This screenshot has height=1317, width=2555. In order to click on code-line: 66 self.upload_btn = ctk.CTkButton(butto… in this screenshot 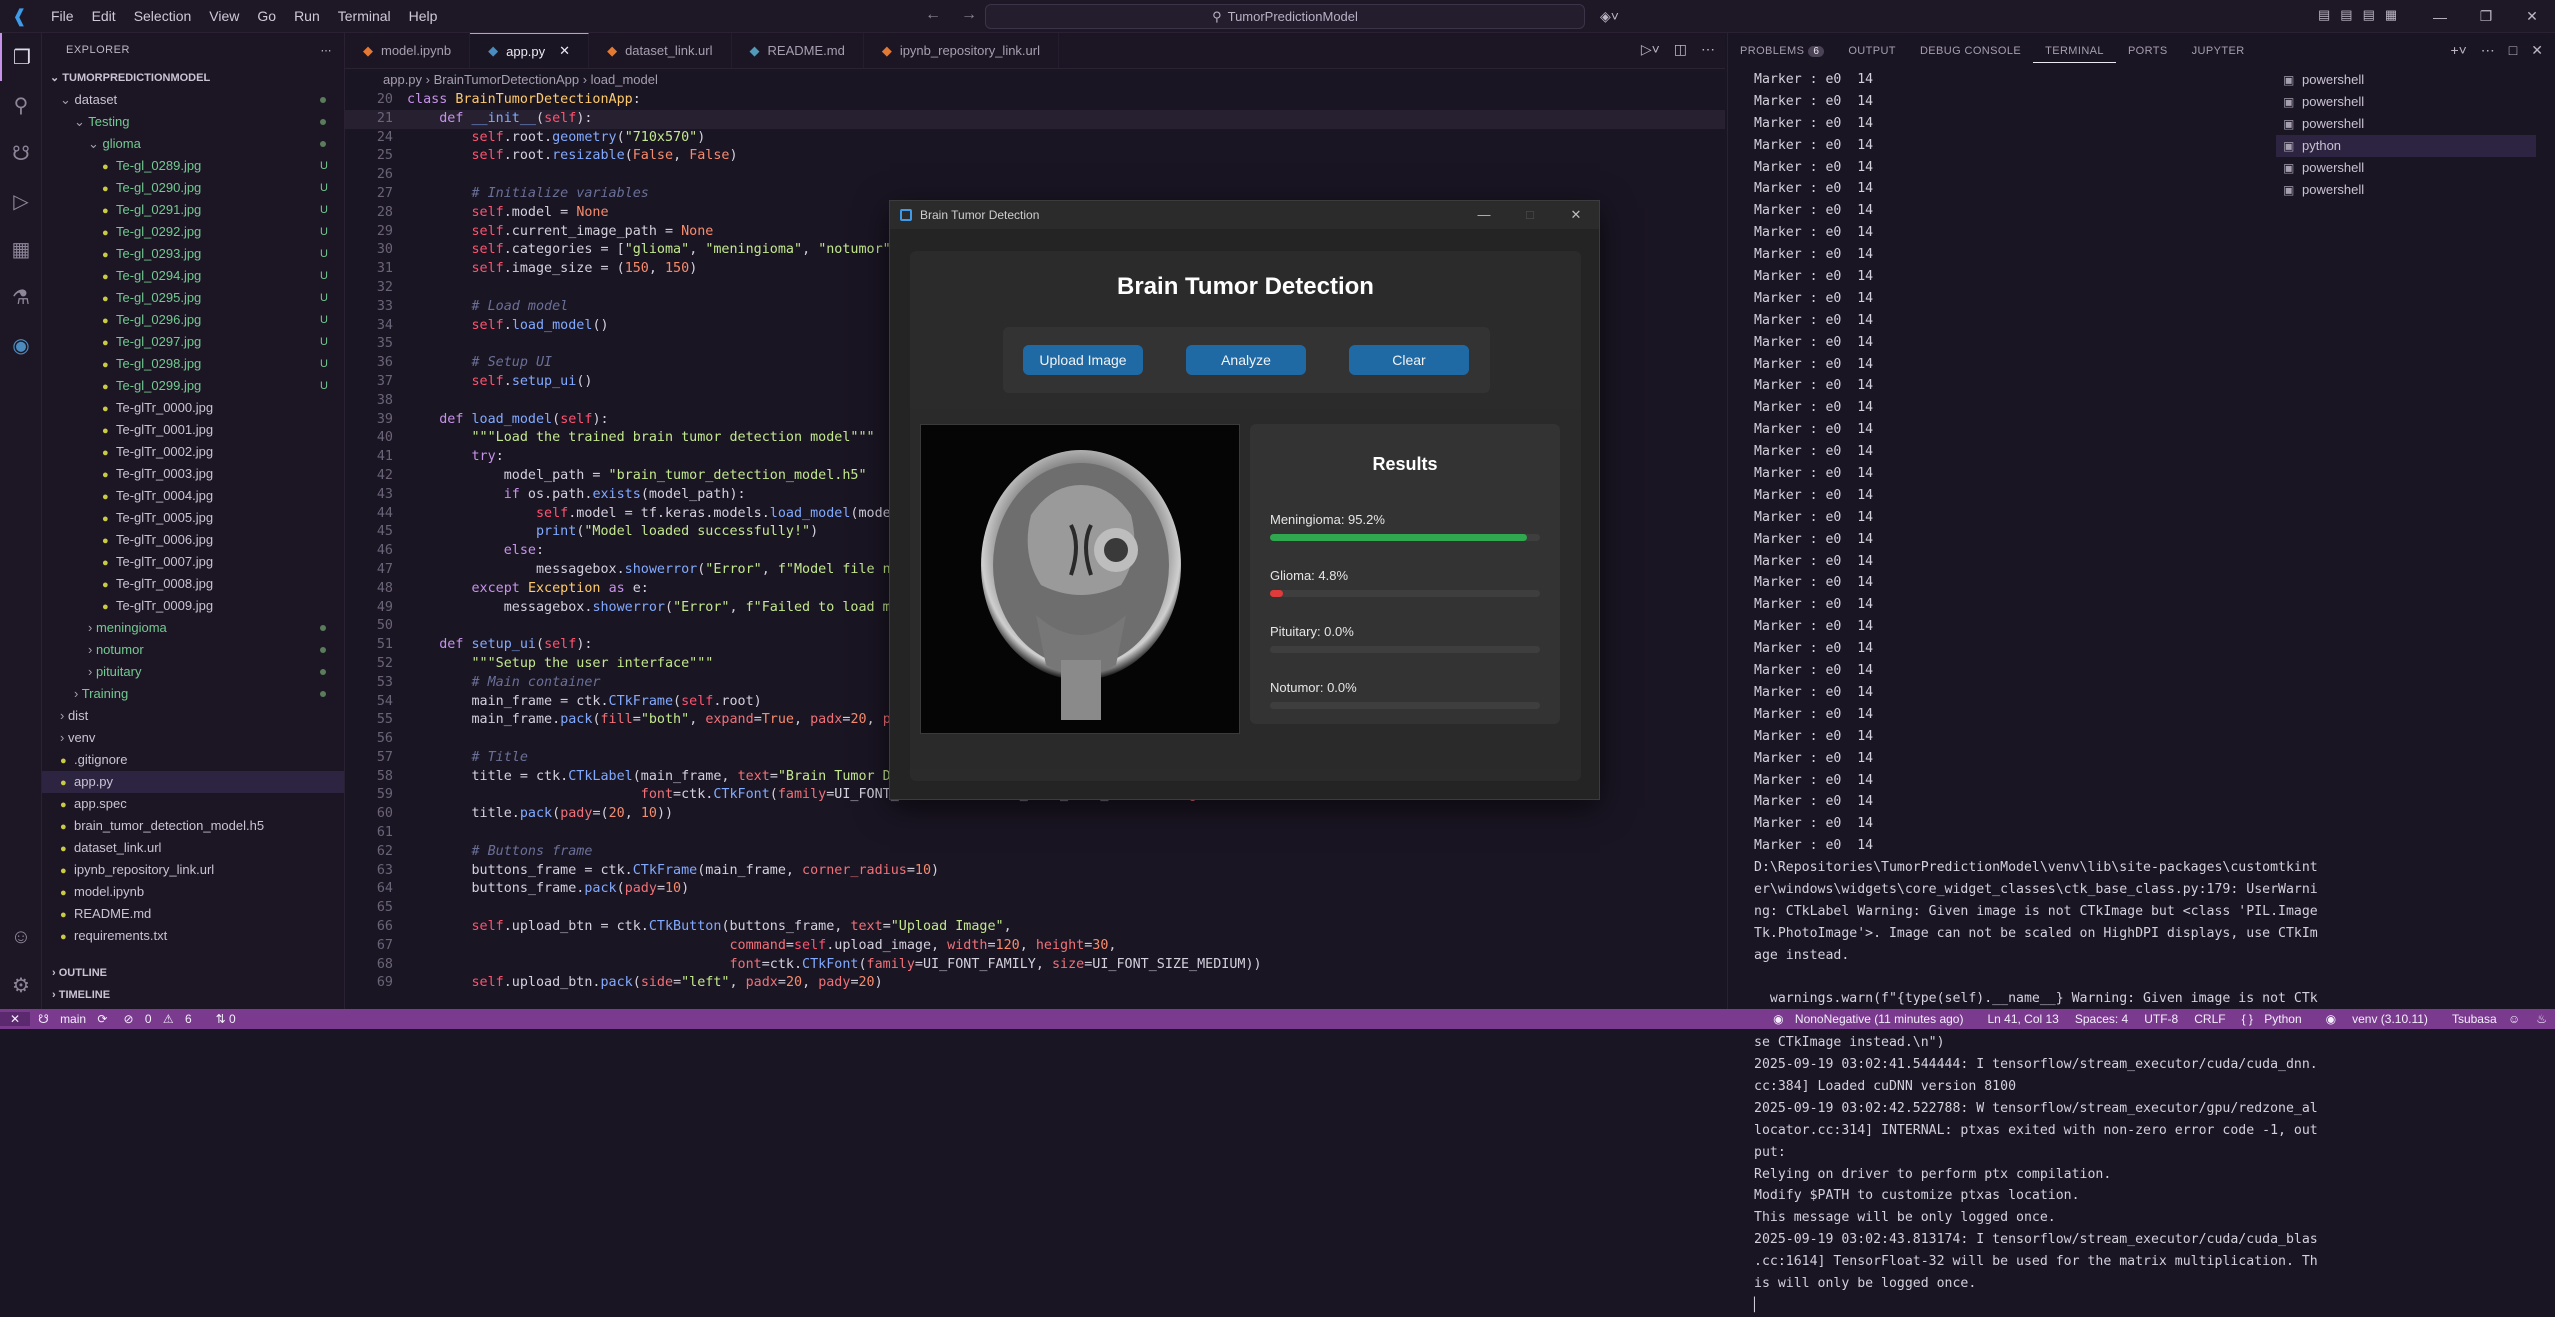, I will do `click(1035, 927)`.